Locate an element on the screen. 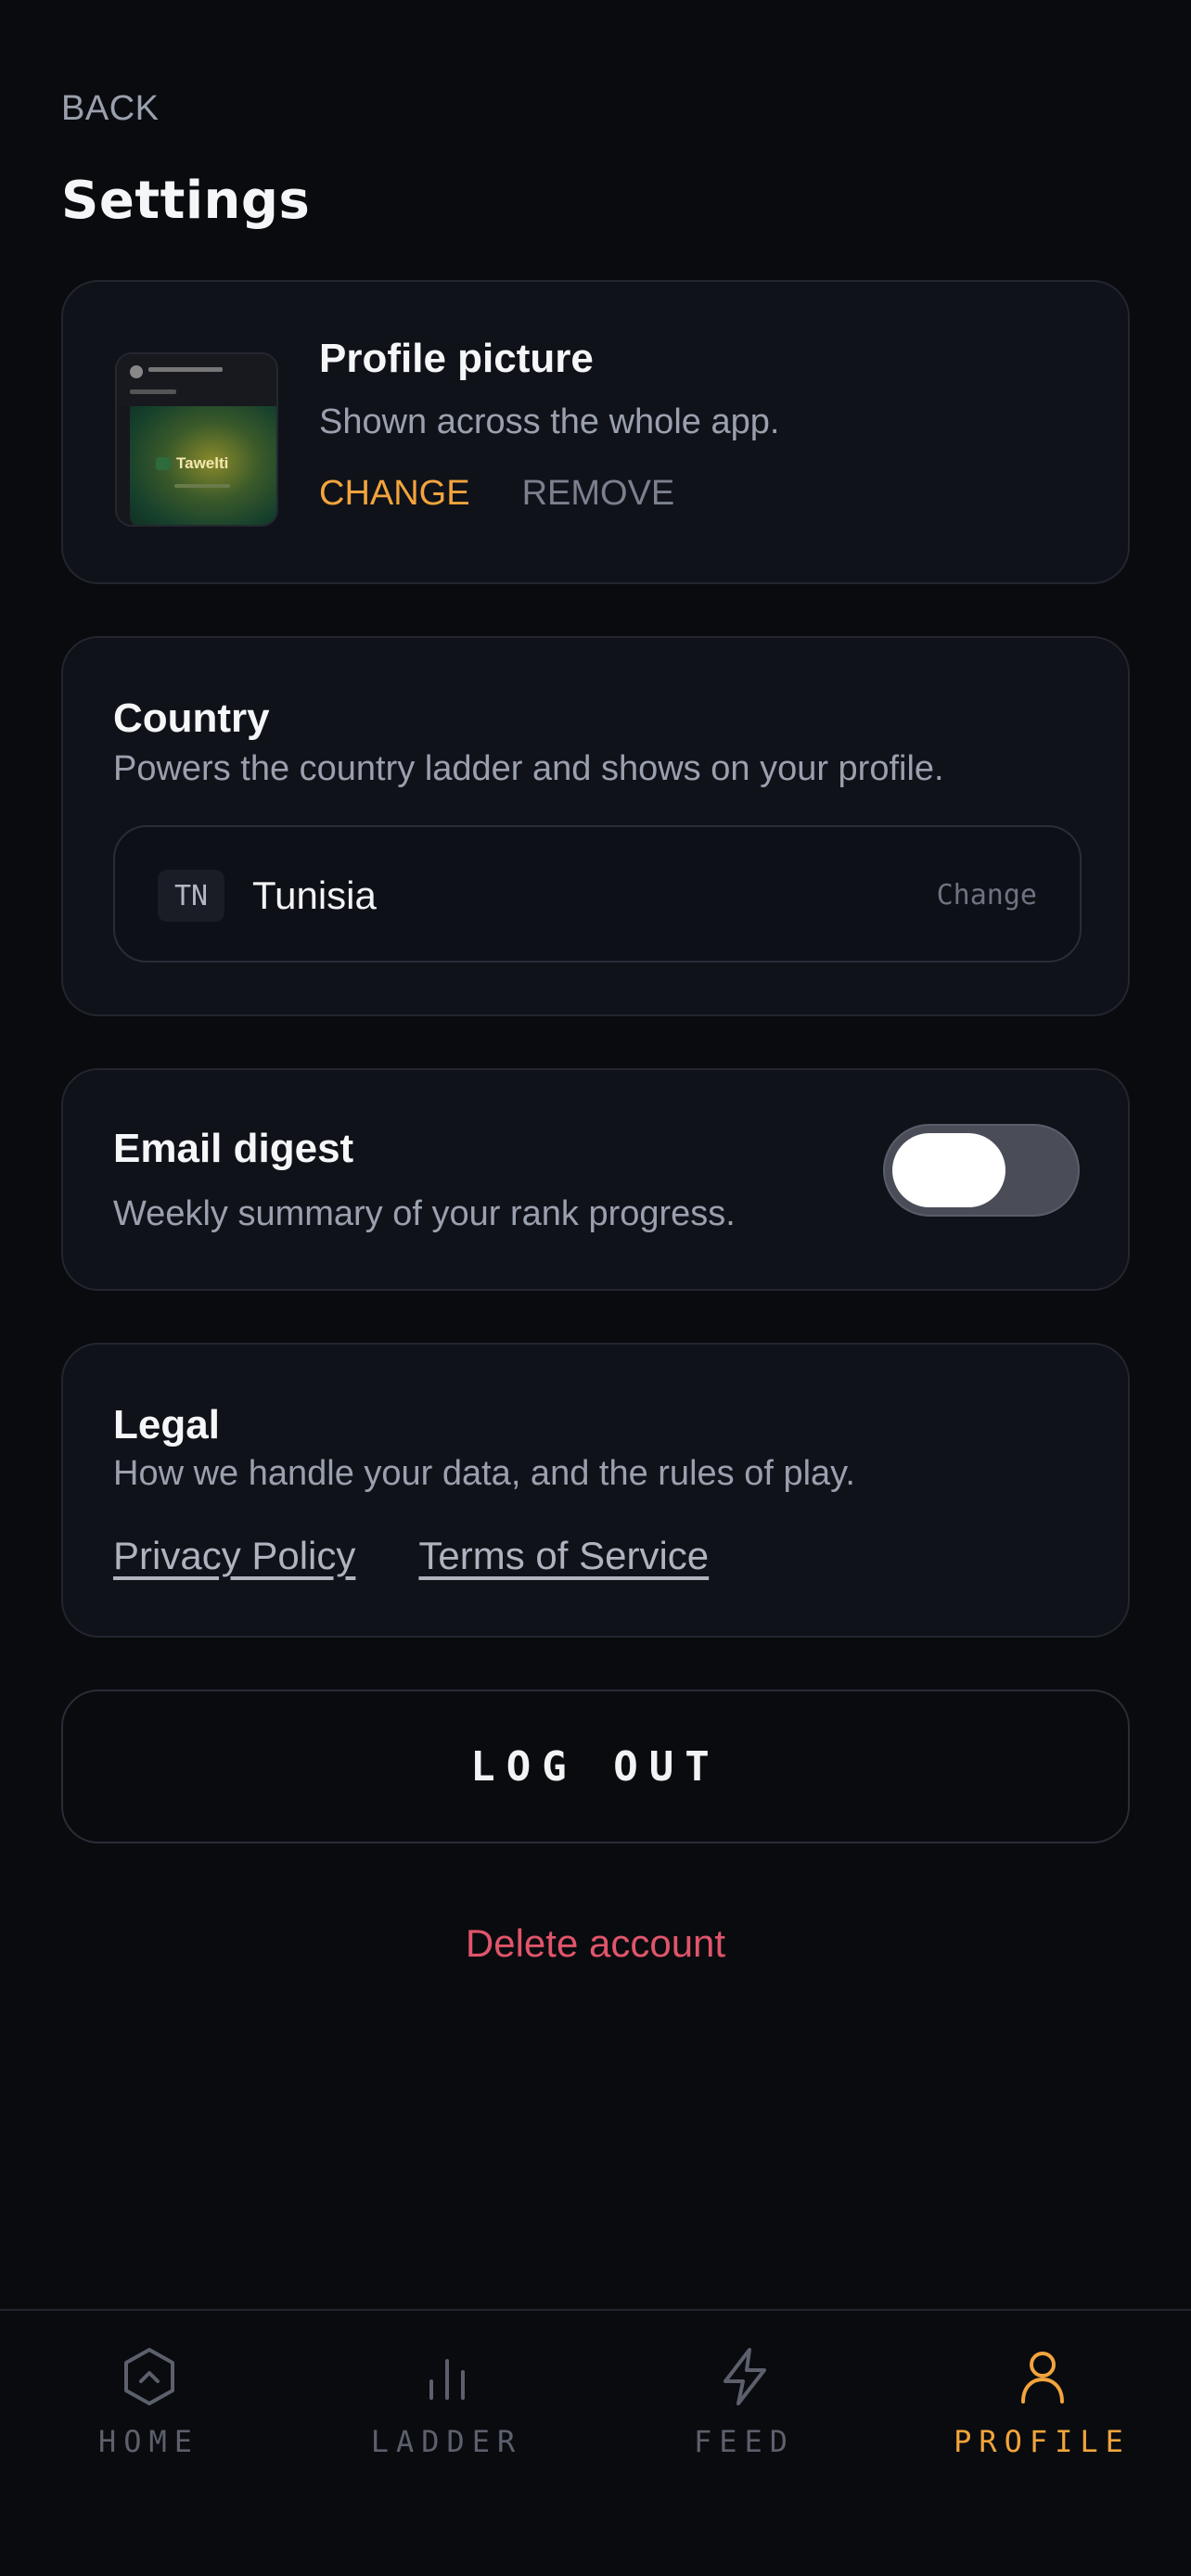 The image size is (1191, 2576). country-selector: TN Tunisia Change is located at coordinates (597, 894).